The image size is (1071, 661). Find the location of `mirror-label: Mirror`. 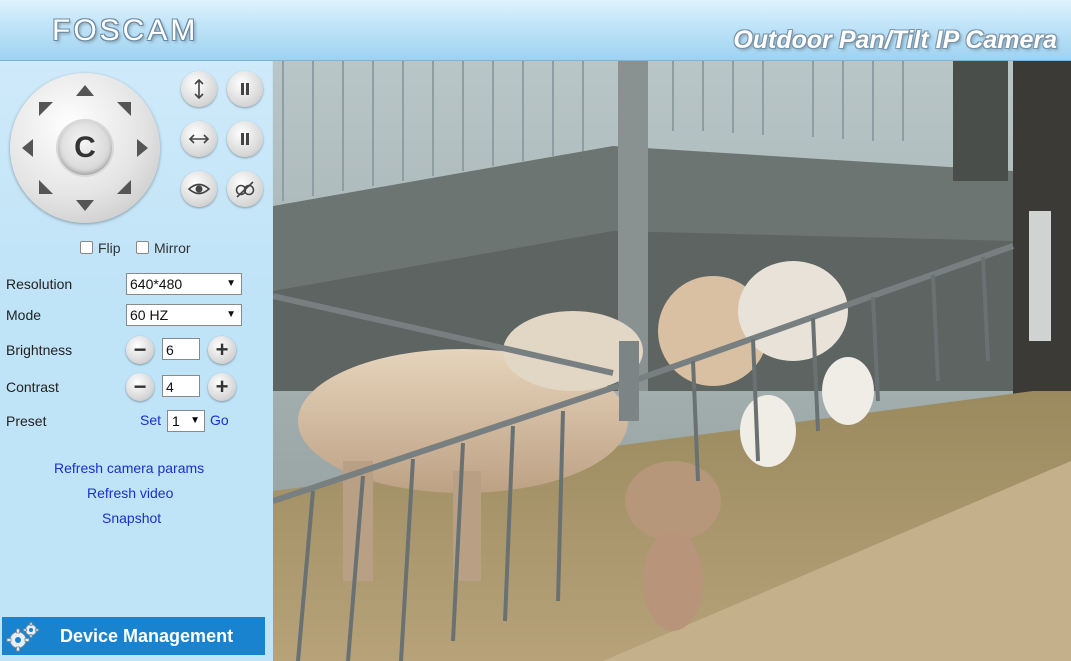

mirror-label: Mirror is located at coordinates (172, 248).